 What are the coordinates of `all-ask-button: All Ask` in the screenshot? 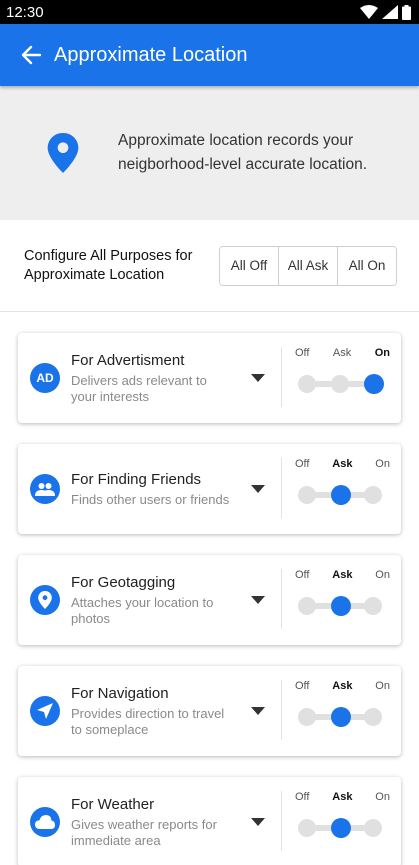 It's located at (308, 265).